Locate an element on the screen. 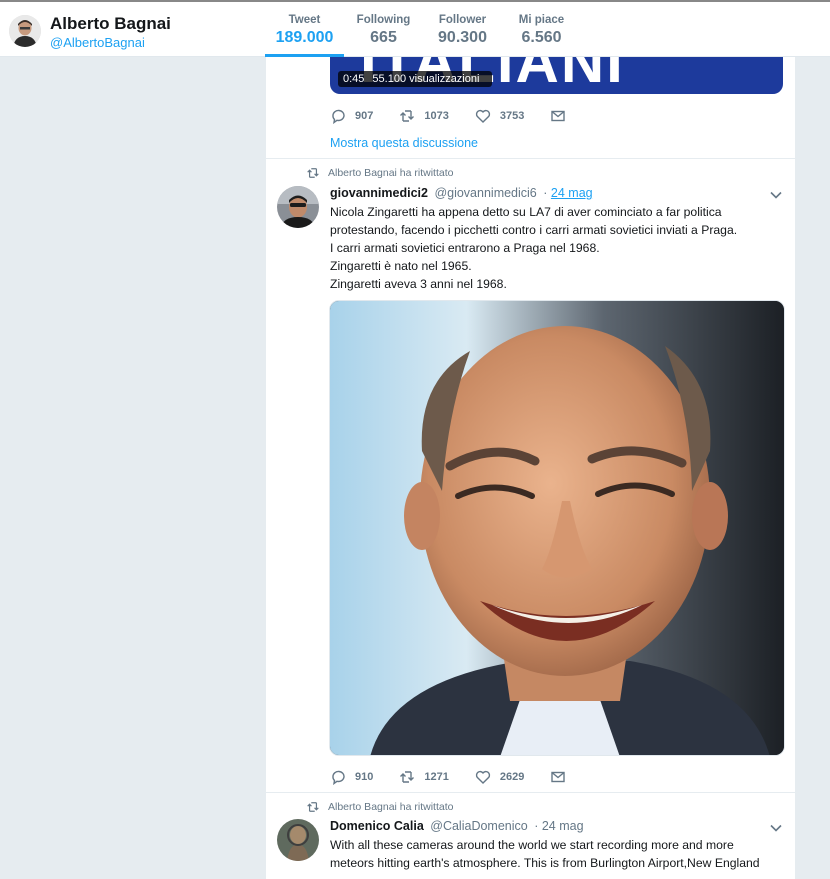 Image resolution: width=830 pixels, height=879 pixels. profile-handle: @AlbertoBagnai is located at coordinates (97, 42).